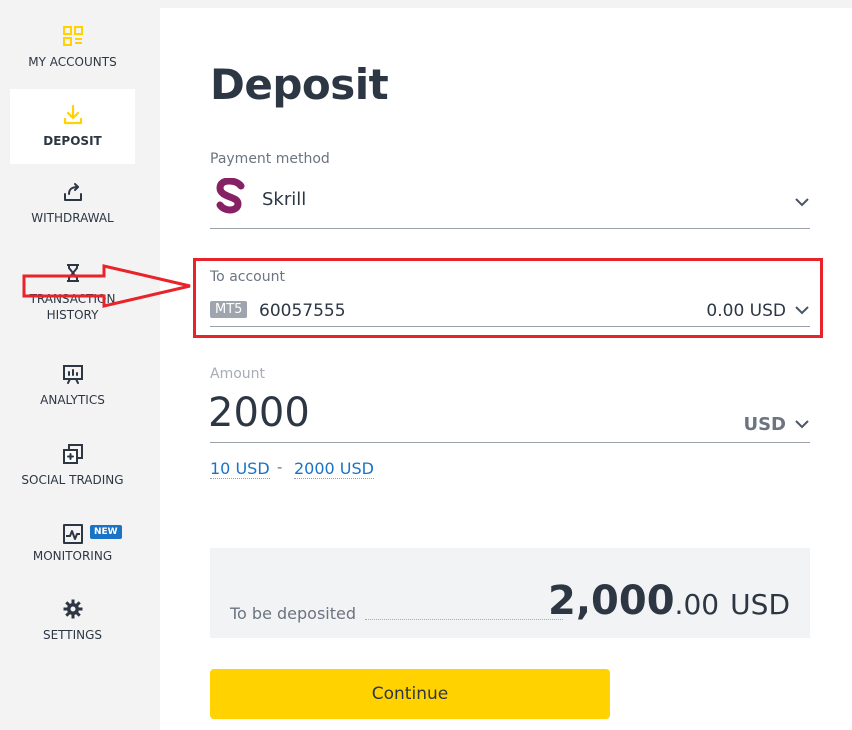 The image size is (852, 730). I want to click on sidebar-item-withdrawal: WITHDRAWAL, so click(72, 210).